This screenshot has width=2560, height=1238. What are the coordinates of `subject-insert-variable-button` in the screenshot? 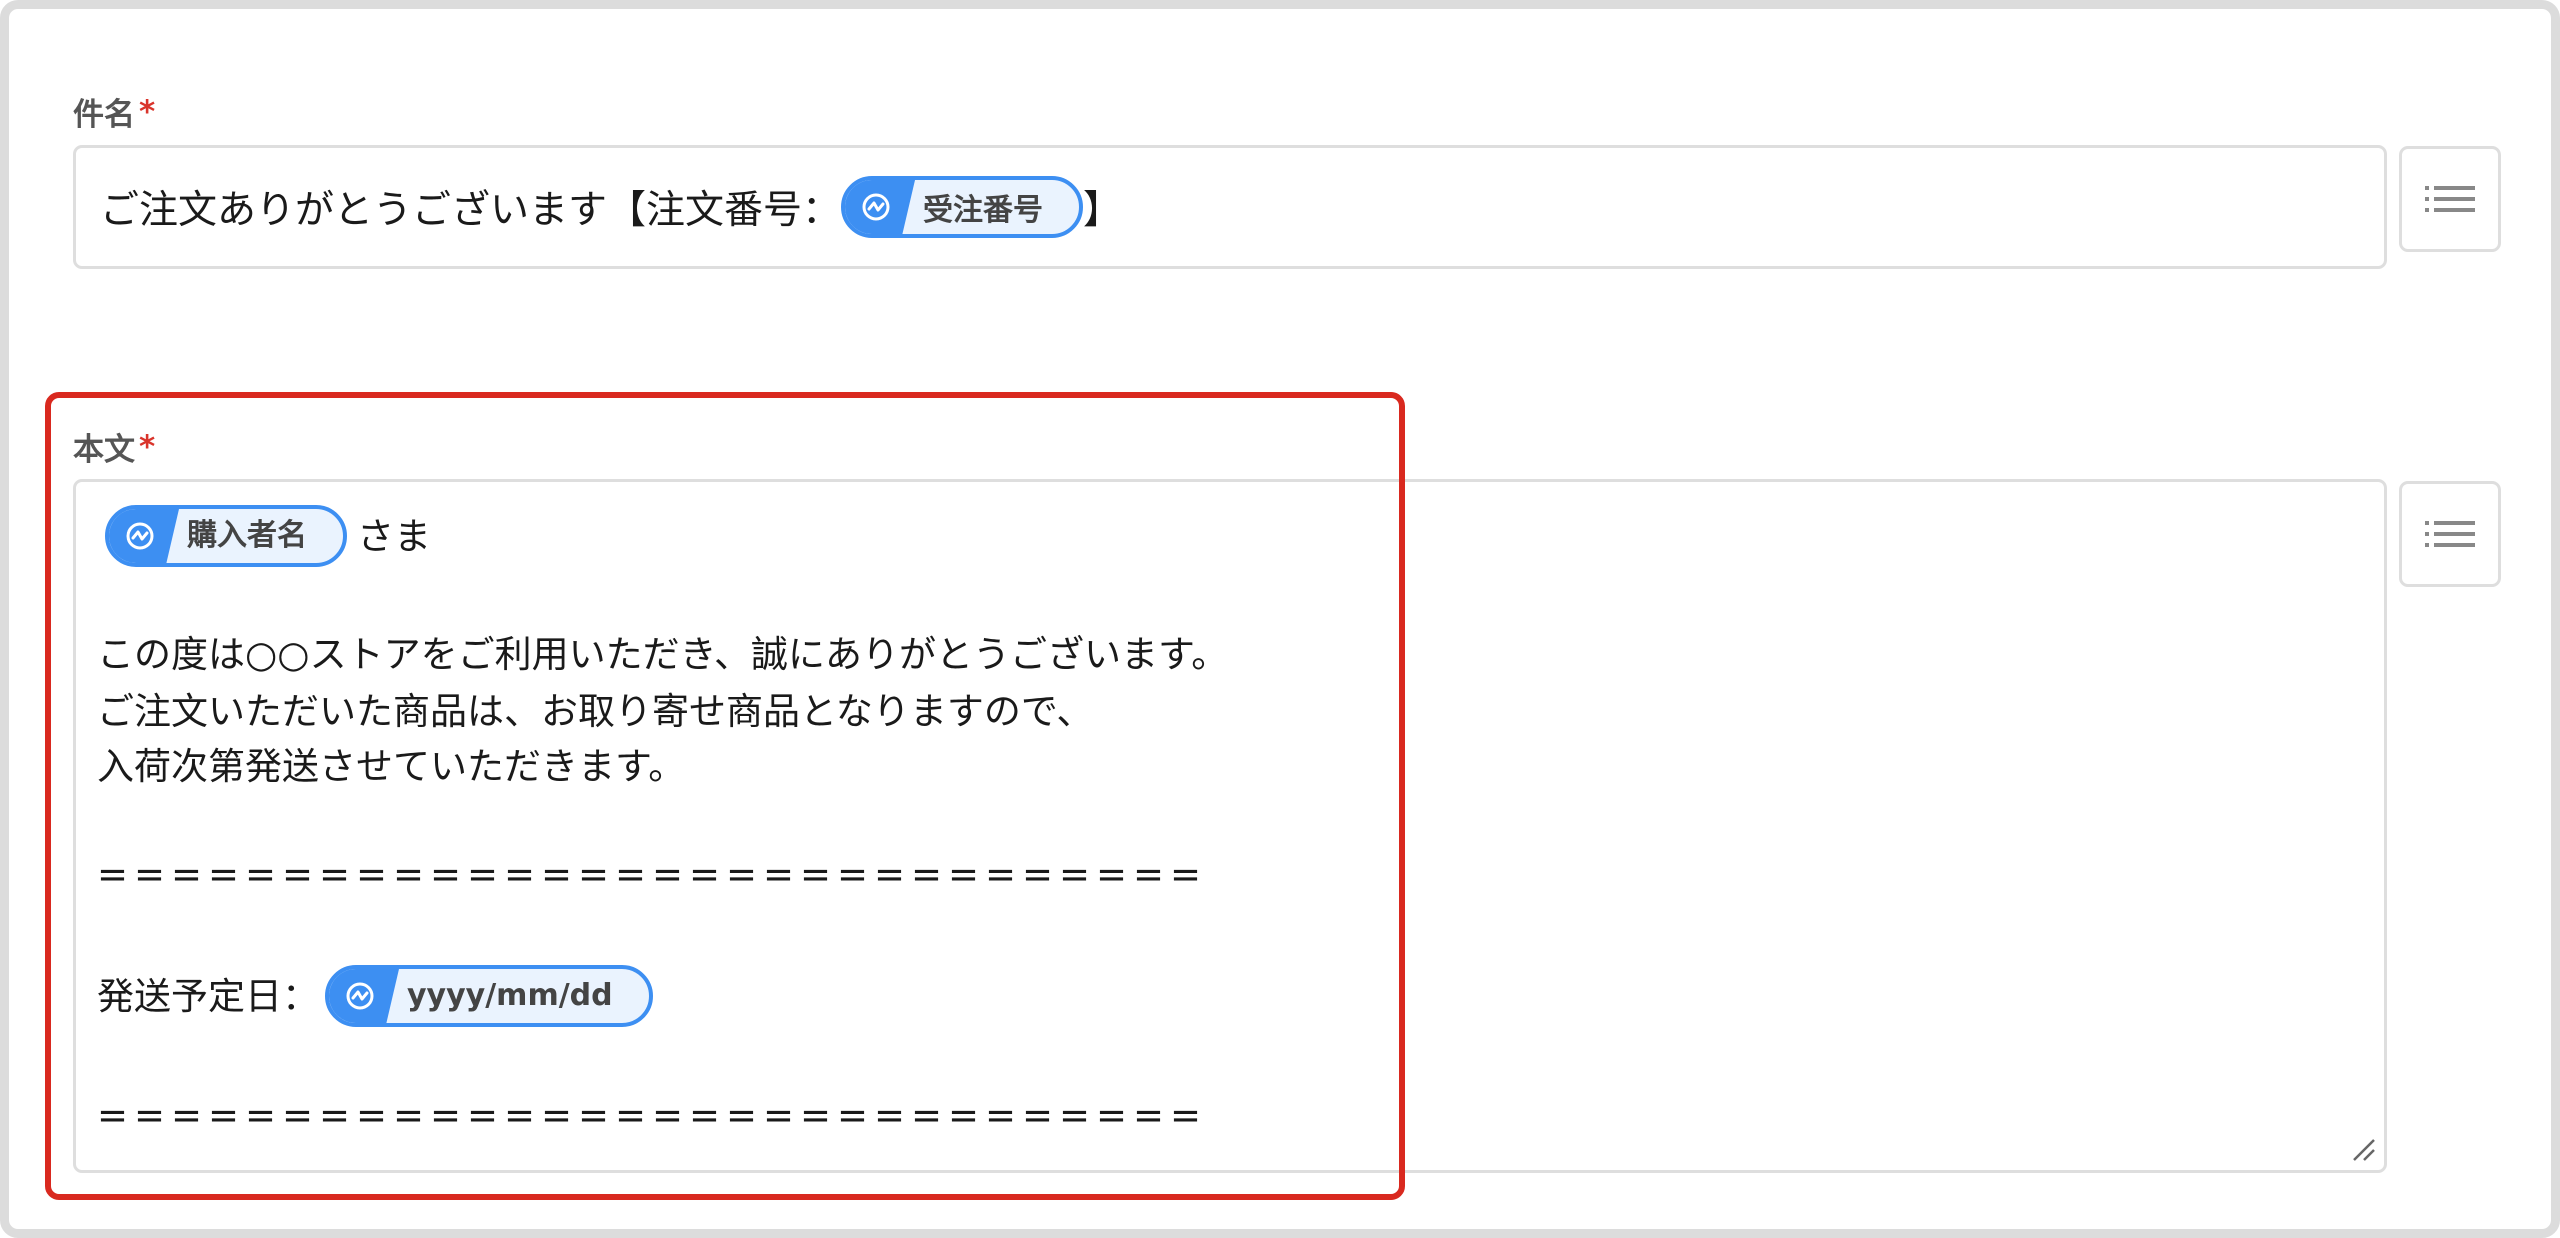 It's located at (2450, 199).